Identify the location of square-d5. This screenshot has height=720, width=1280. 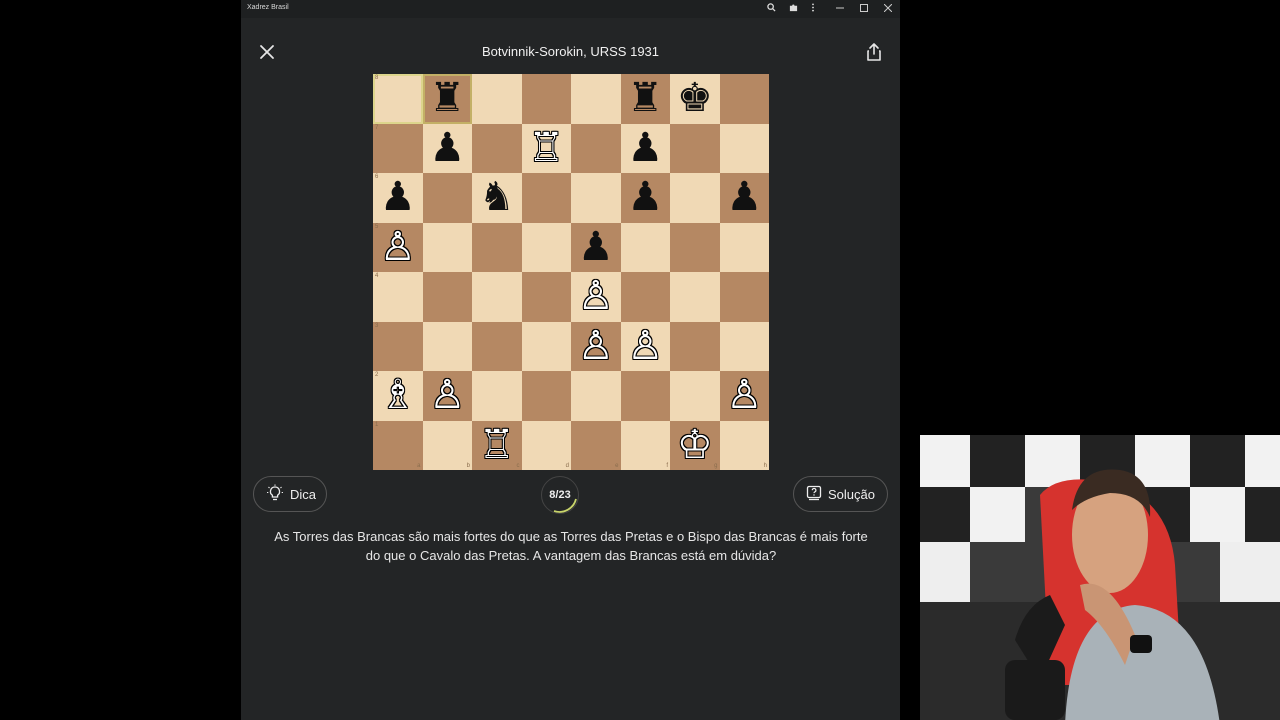
(546, 247).